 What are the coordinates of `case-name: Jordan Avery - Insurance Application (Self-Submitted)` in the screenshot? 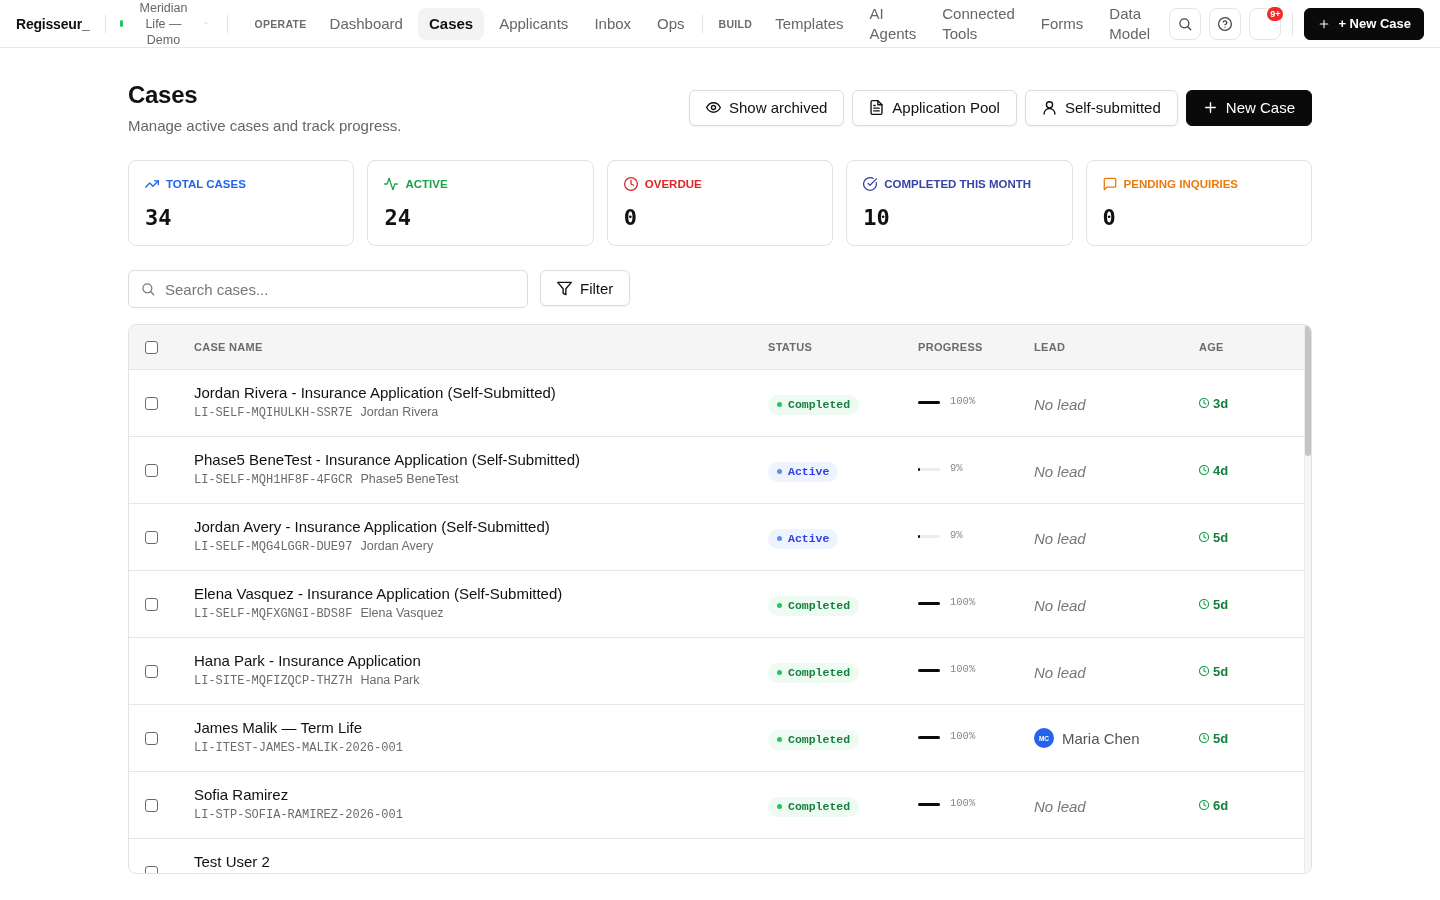 It's located at (372, 527).